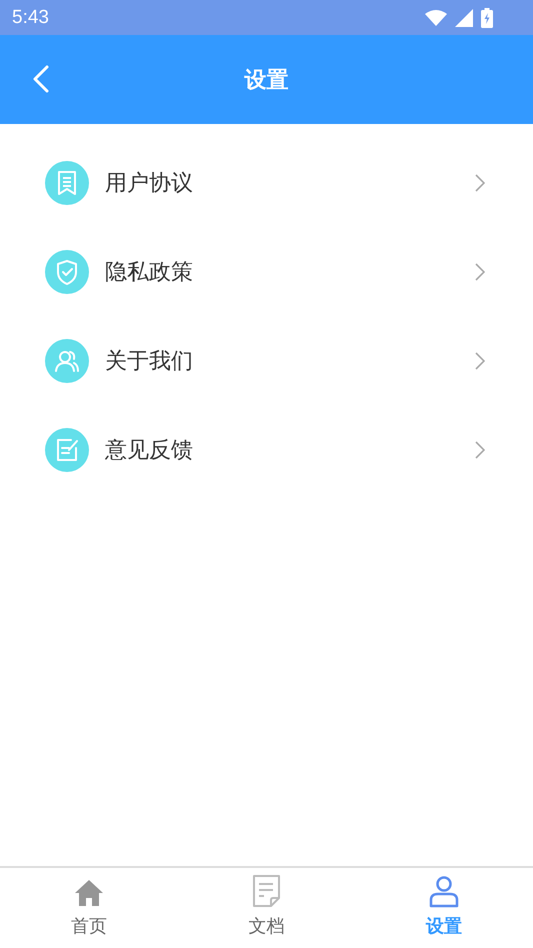  Describe the element at coordinates (67, 361) in the screenshot. I see `people-icon` at that location.